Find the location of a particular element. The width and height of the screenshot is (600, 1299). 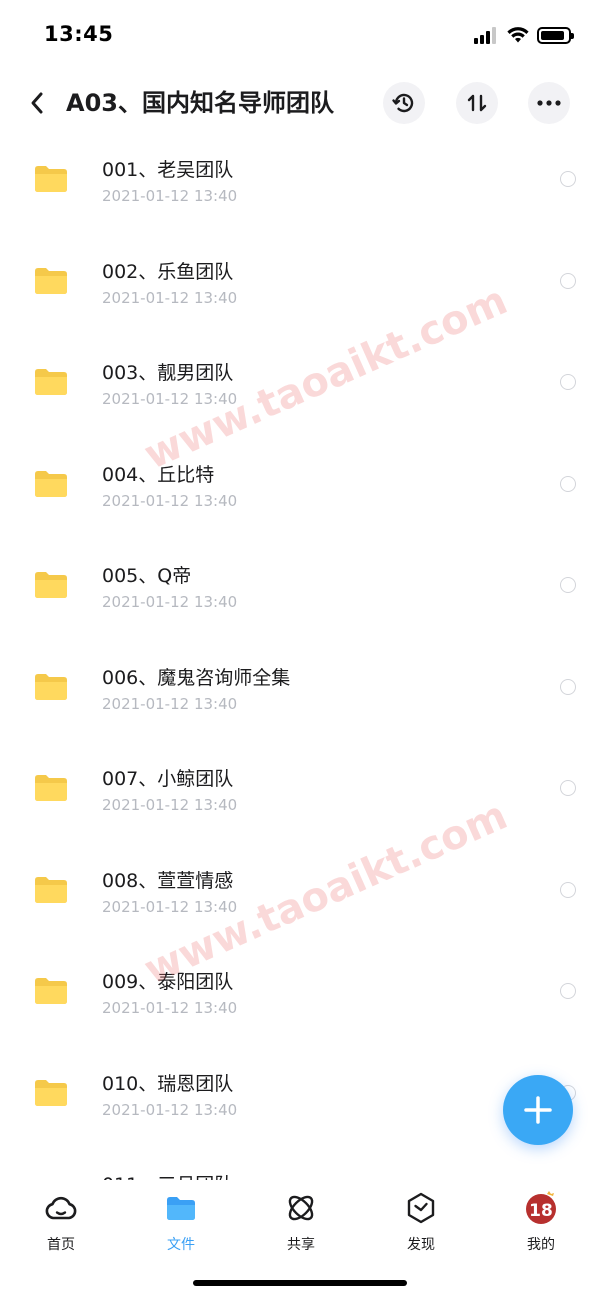

home-indicator is located at coordinates (300, 1283).